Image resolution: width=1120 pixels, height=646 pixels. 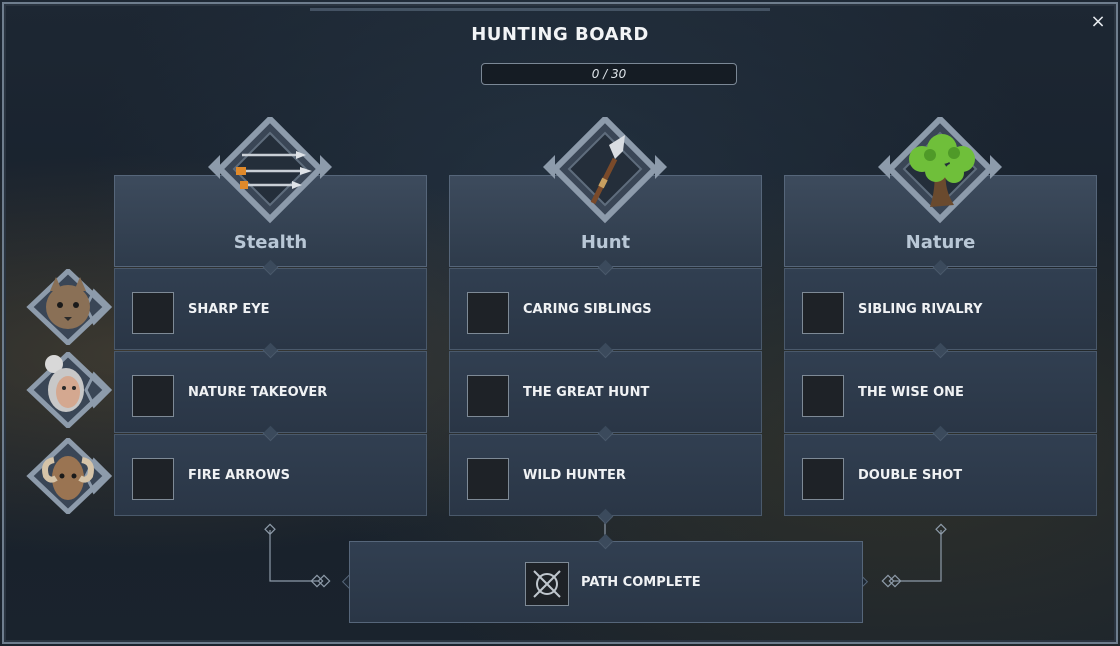 What do you see at coordinates (641, 582) in the screenshot?
I see `path-complete-label: PATH COMPLETE` at bounding box center [641, 582].